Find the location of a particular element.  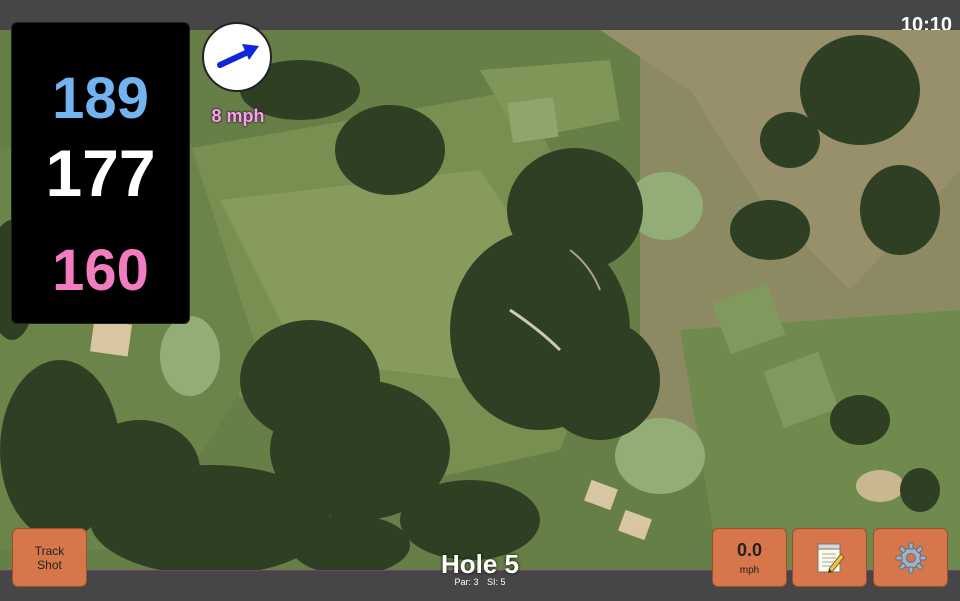

settings-button is located at coordinates (910, 557).